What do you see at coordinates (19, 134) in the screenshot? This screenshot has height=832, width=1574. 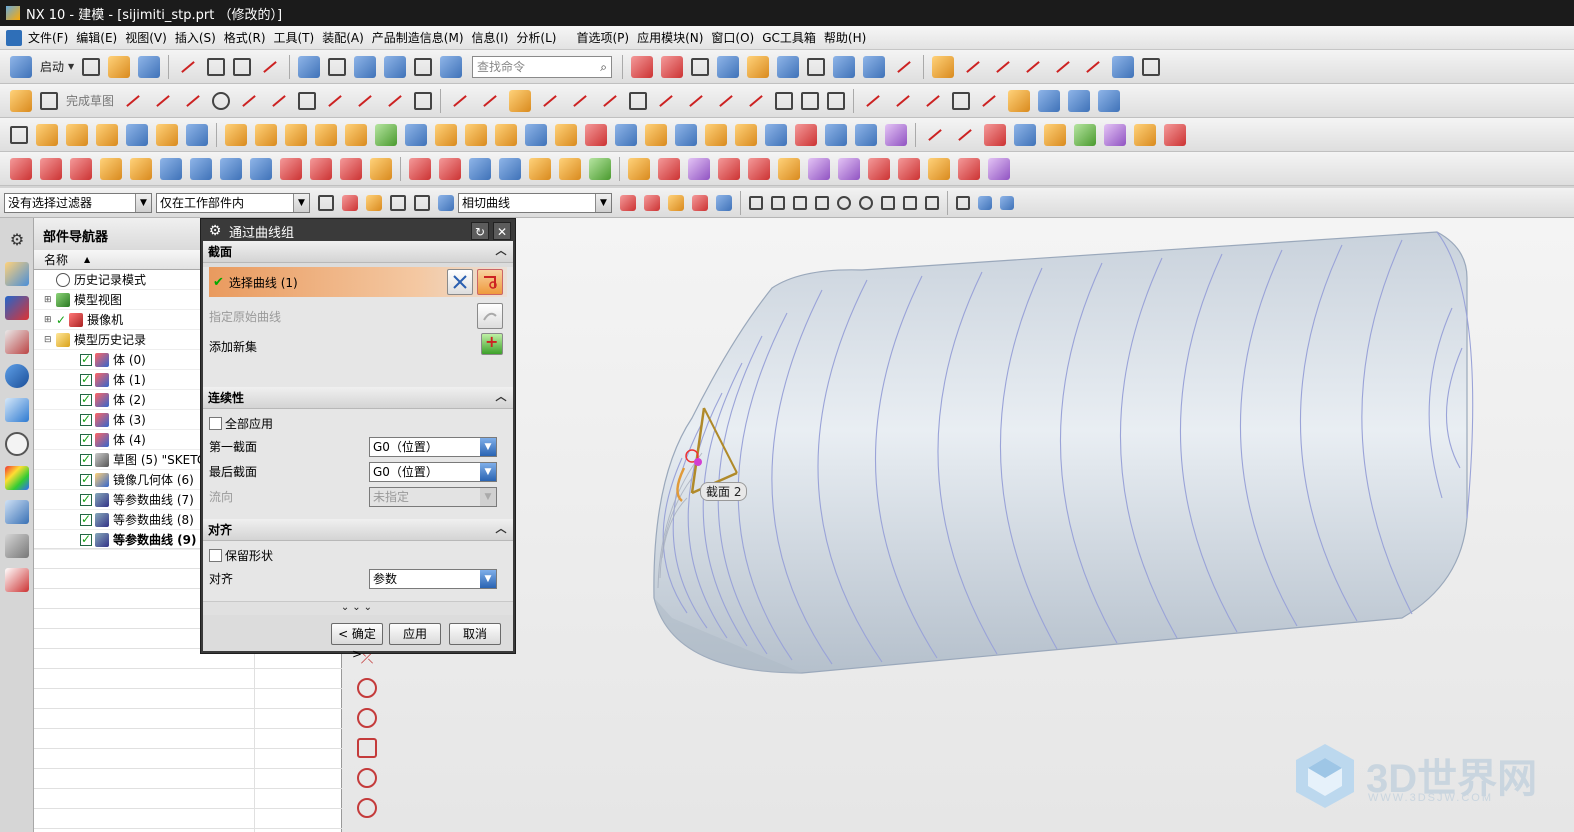 I see `datum-plane-icon` at bounding box center [19, 134].